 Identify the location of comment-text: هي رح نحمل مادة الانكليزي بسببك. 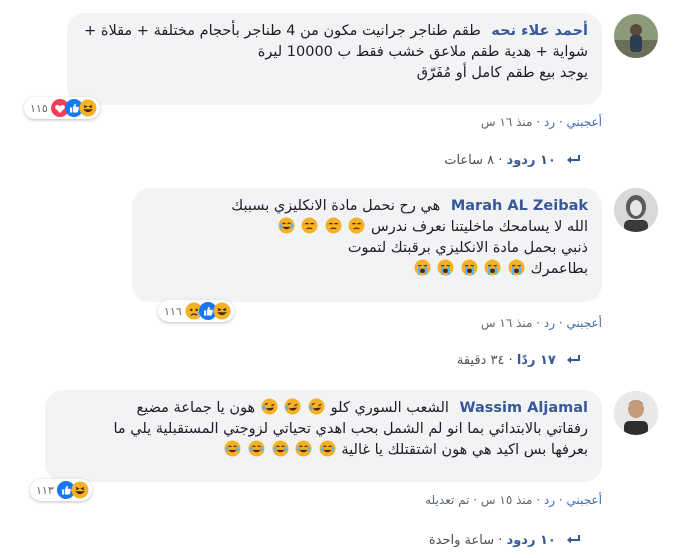
(336, 206).